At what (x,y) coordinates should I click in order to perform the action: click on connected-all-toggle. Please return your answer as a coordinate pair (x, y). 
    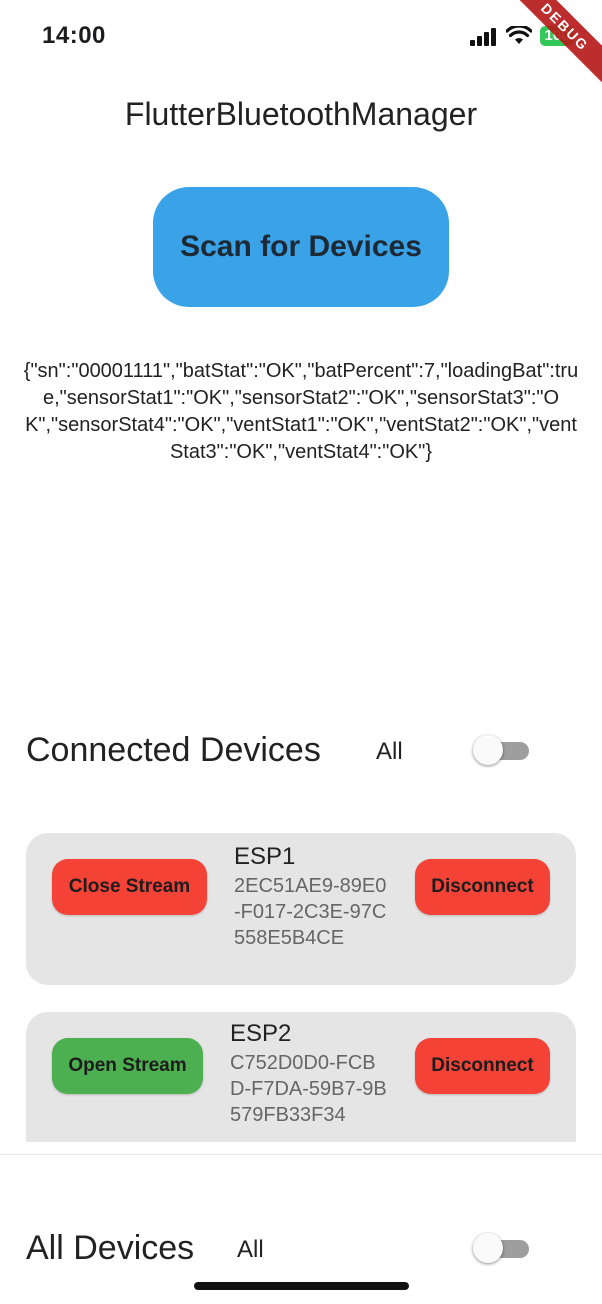
    Looking at the image, I should click on (502, 750).